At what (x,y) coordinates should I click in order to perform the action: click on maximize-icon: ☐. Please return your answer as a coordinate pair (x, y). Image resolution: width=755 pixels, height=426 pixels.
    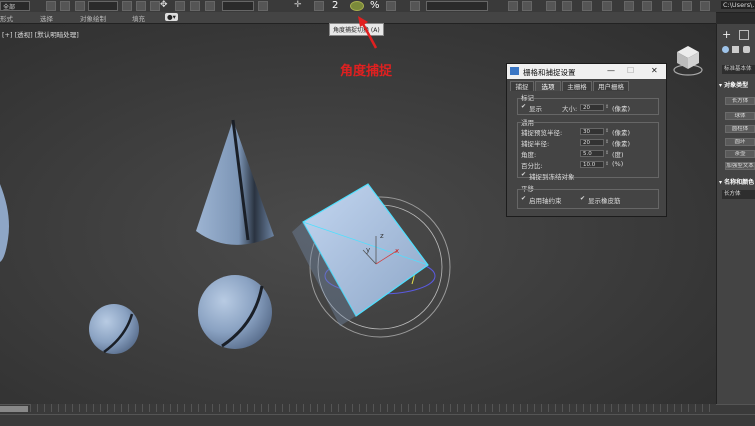
    Looking at the image, I should click on (630, 70).